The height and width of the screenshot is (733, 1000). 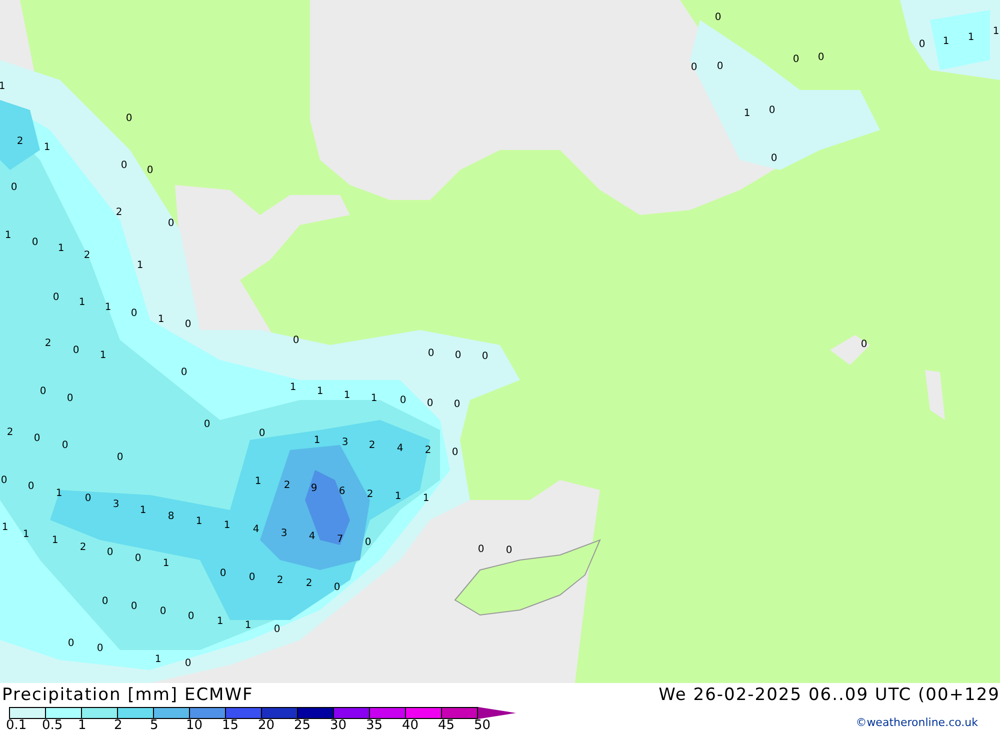 What do you see at coordinates (338, 726) in the screenshot?
I see `legend-tick: 30` at bounding box center [338, 726].